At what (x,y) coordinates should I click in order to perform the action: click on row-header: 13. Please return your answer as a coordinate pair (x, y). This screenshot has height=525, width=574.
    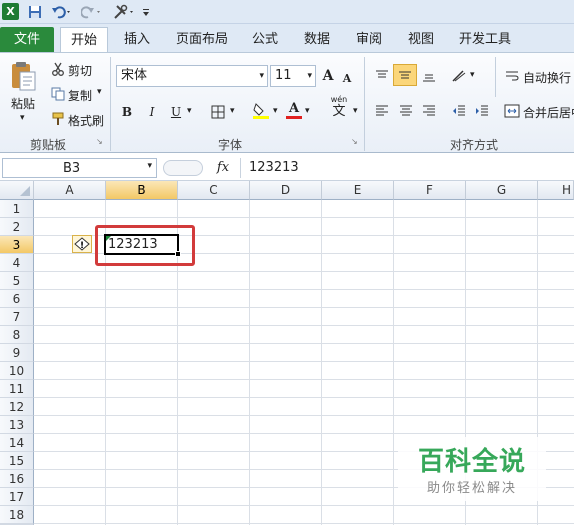
    Looking at the image, I should click on (17, 425).